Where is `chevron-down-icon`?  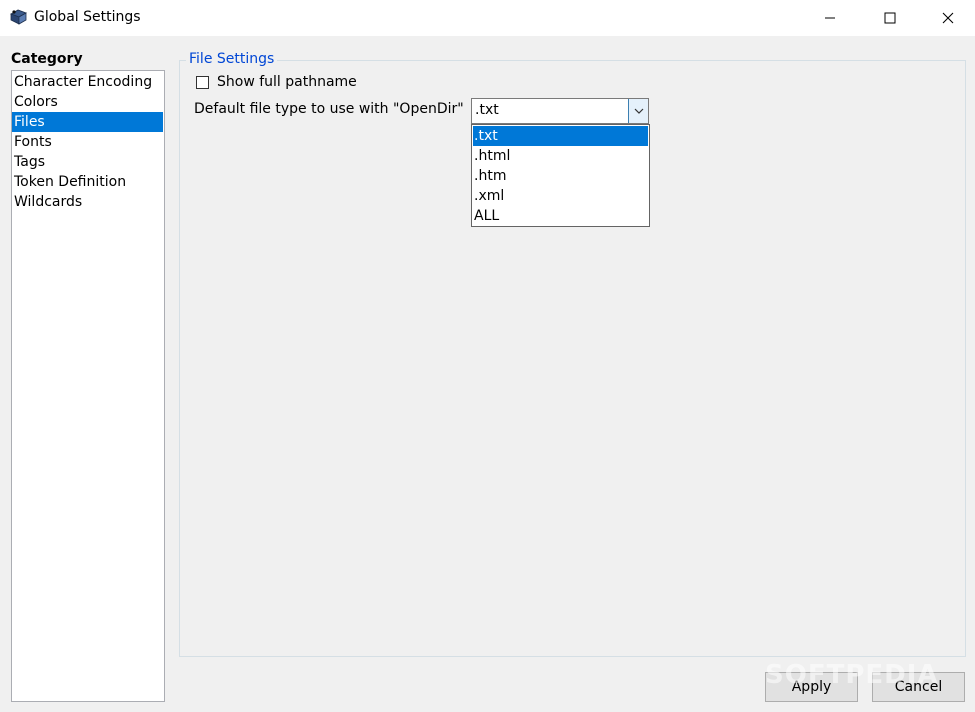 chevron-down-icon is located at coordinates (638, 111).